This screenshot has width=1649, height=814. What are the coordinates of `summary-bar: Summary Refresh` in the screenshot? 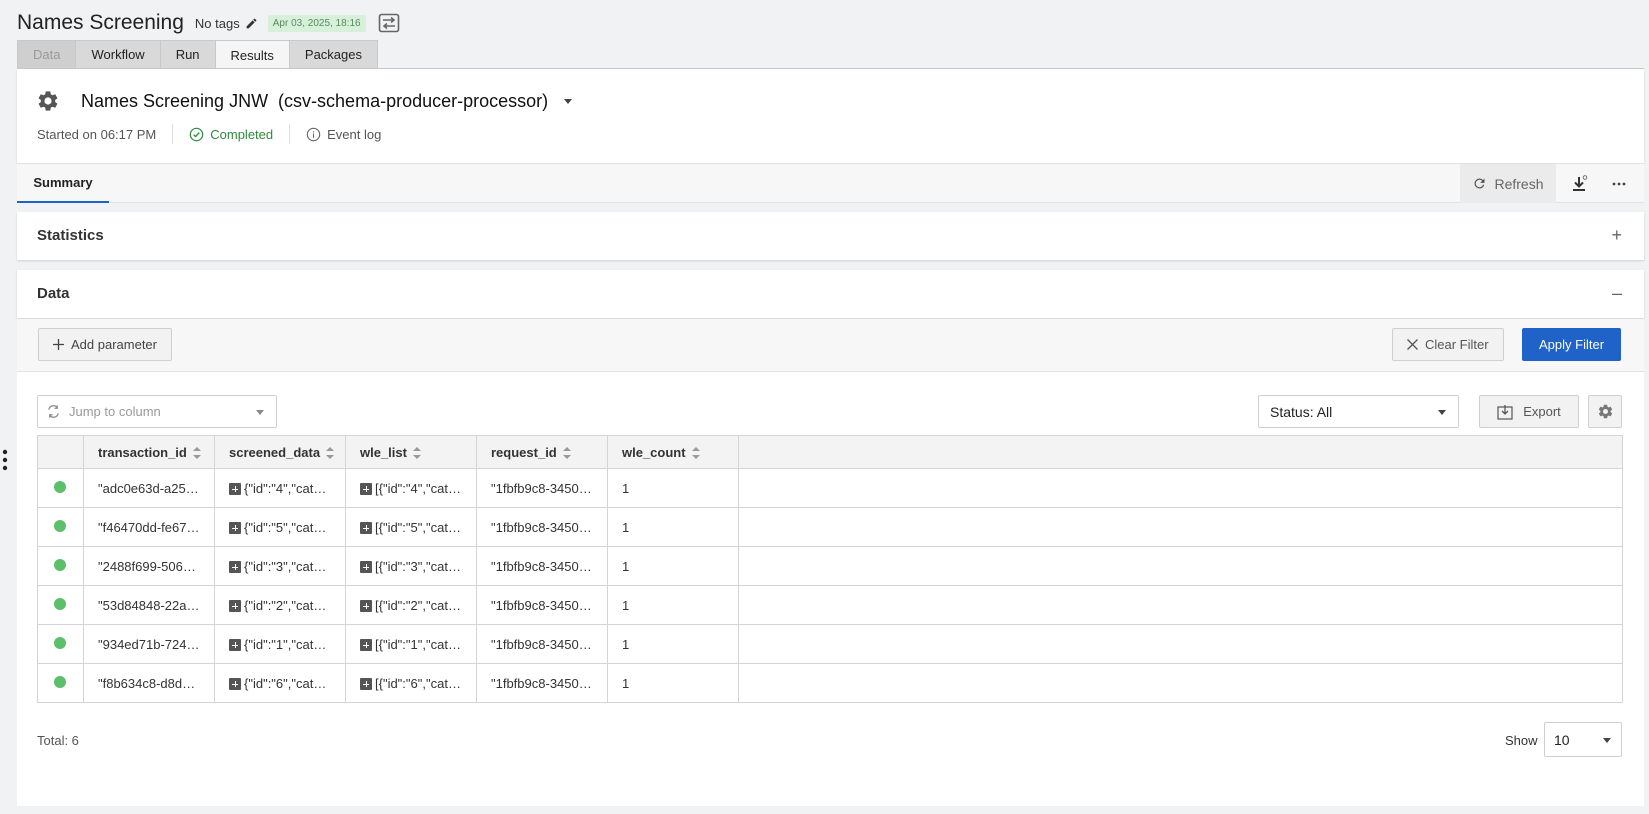 It's located at (830, 183).